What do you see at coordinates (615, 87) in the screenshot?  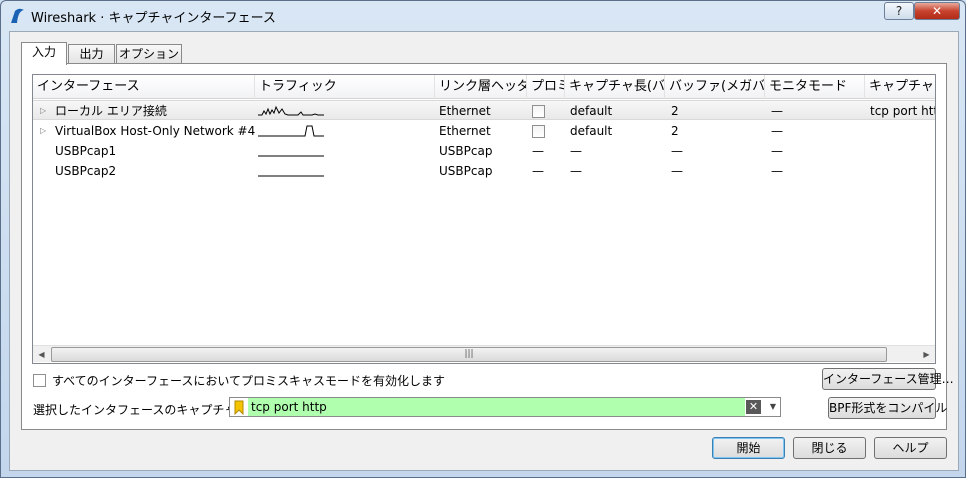 I see `column-header-snaplen: キャプチャ長(バ·` at bounding box center [615, 87].